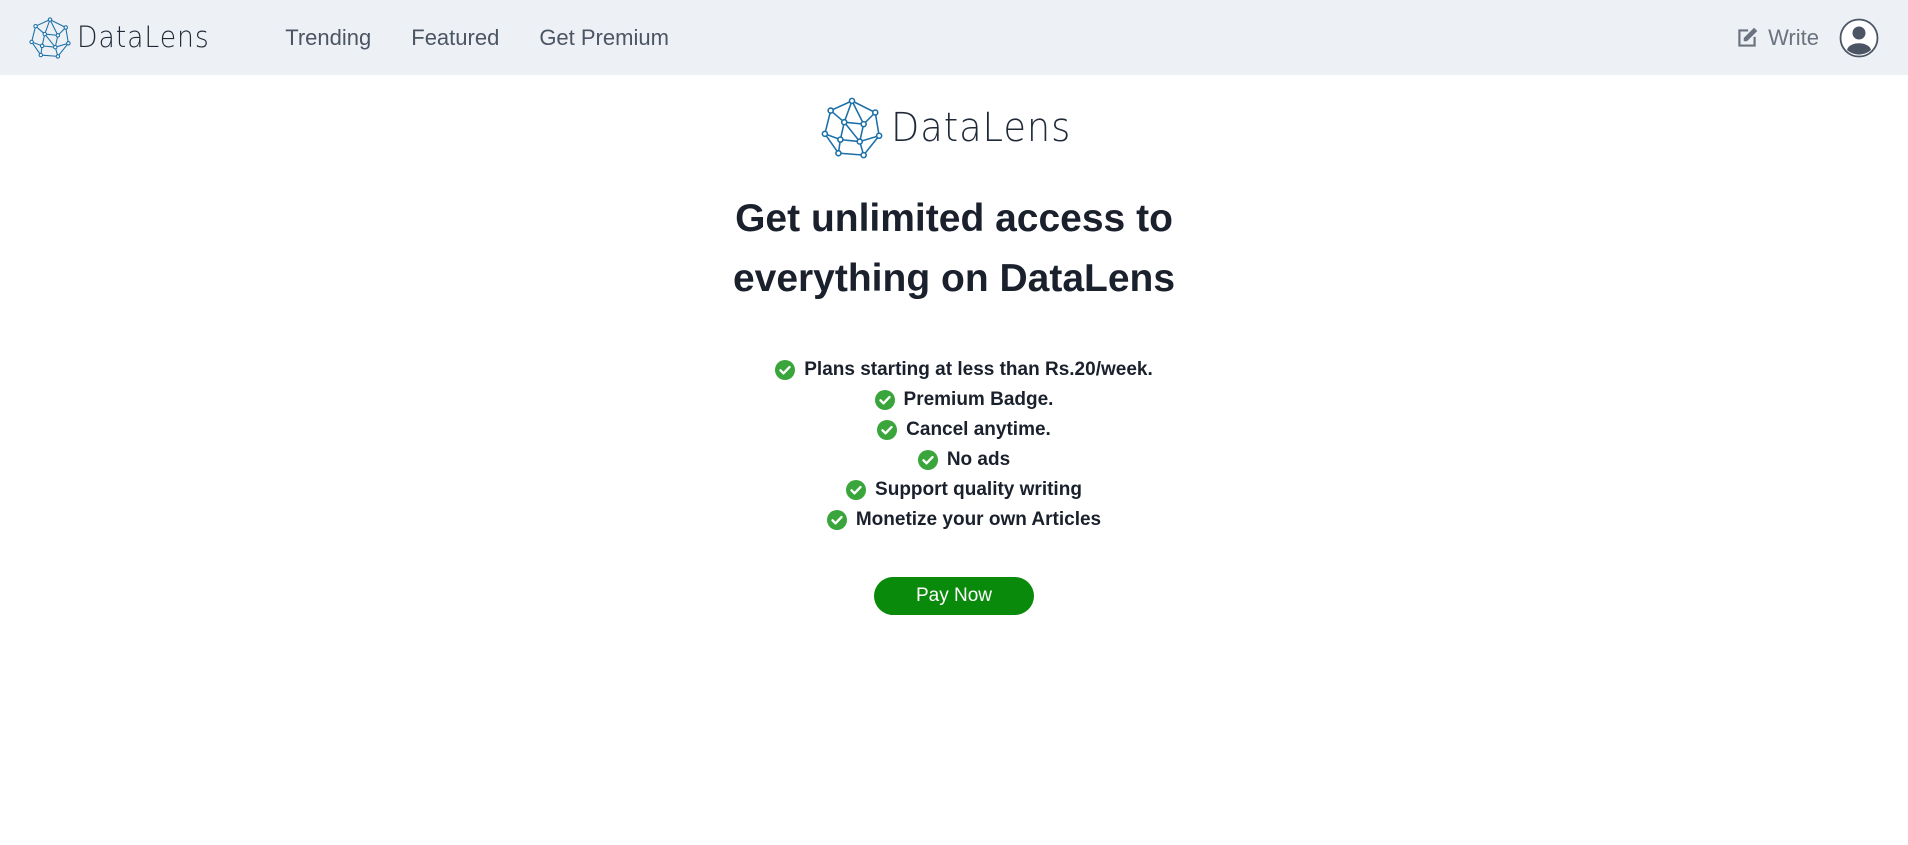 The height and width of the screenshot is (845, 1908). I want to click on primary-nav: Trending Featured Get Premium, so click(470, 38).